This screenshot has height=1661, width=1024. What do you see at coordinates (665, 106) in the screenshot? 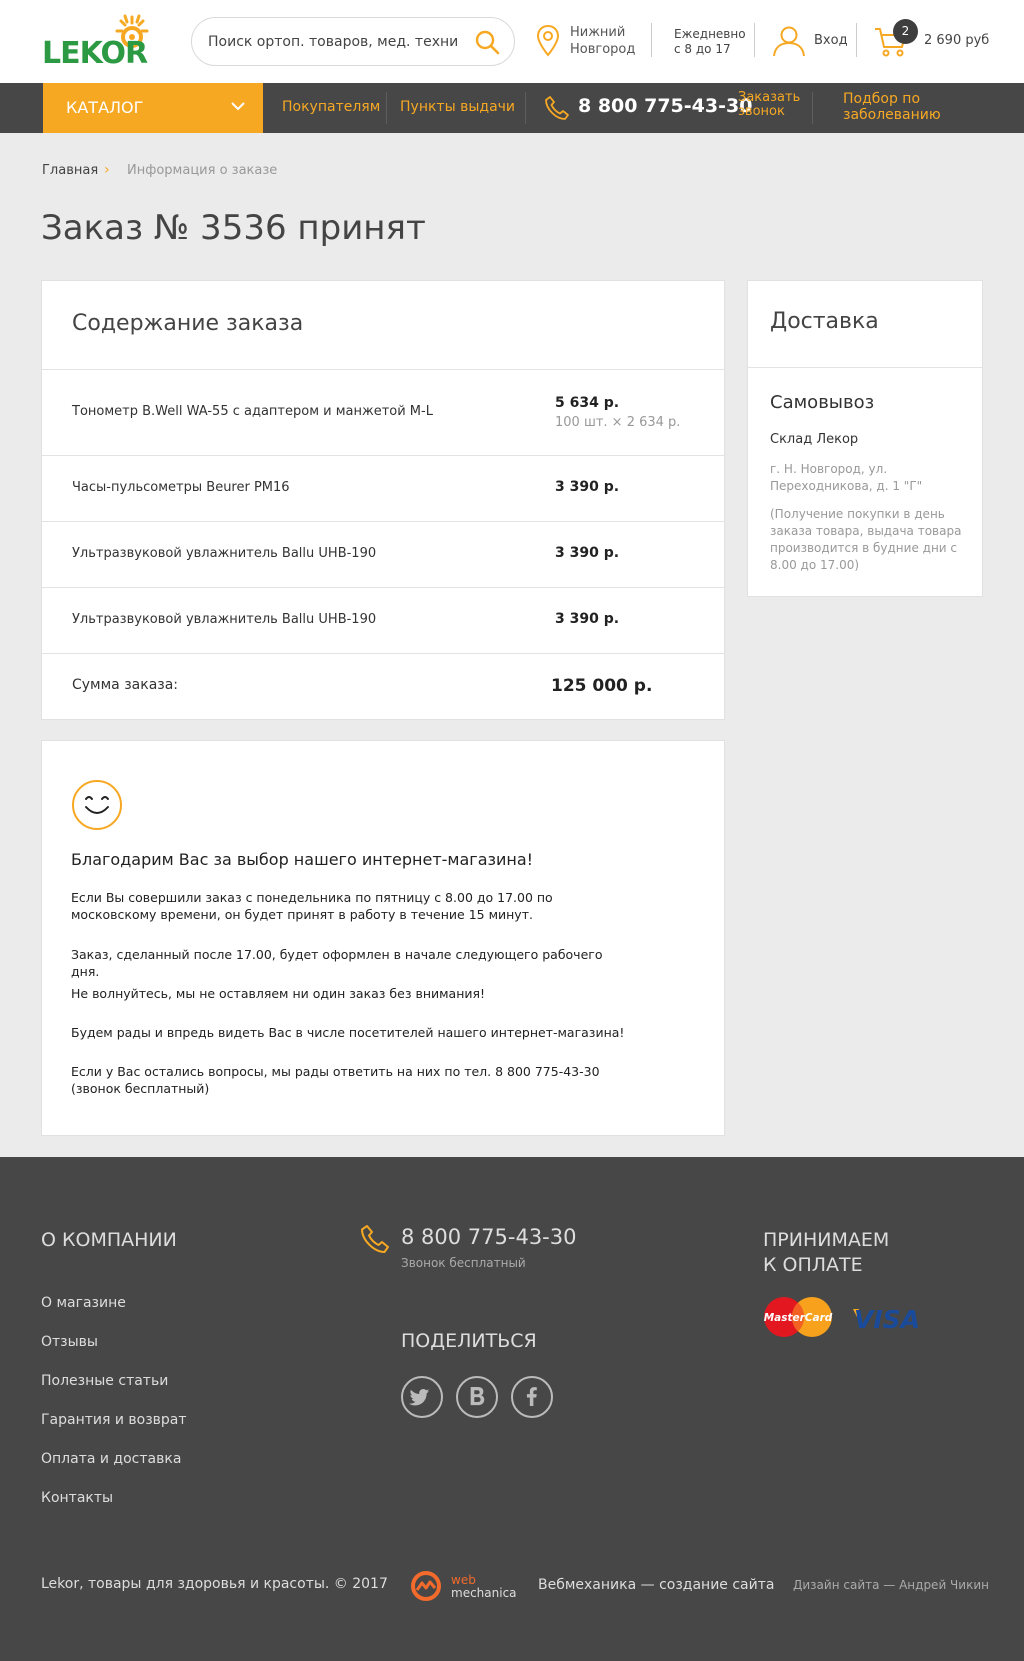
I see `nav-phone-number: 8 800 775-43-30` at bounding box center [665, 106].